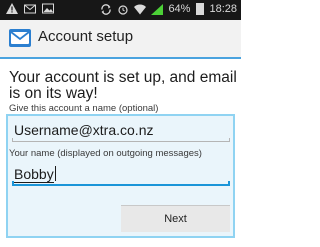 The height and width of the screenshot is (247, 320). I want to click on your-name-field: Bobby, so click(121, 174).